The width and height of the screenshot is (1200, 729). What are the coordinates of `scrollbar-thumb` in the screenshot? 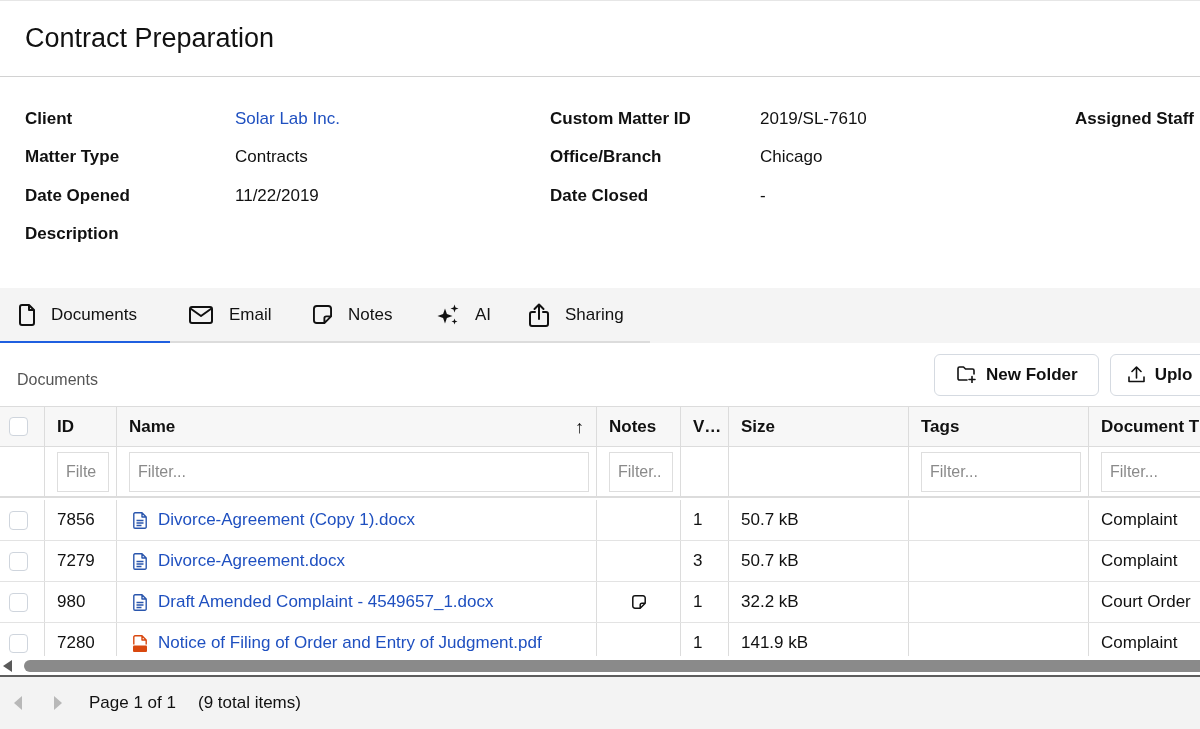 It's located at (612, 665).